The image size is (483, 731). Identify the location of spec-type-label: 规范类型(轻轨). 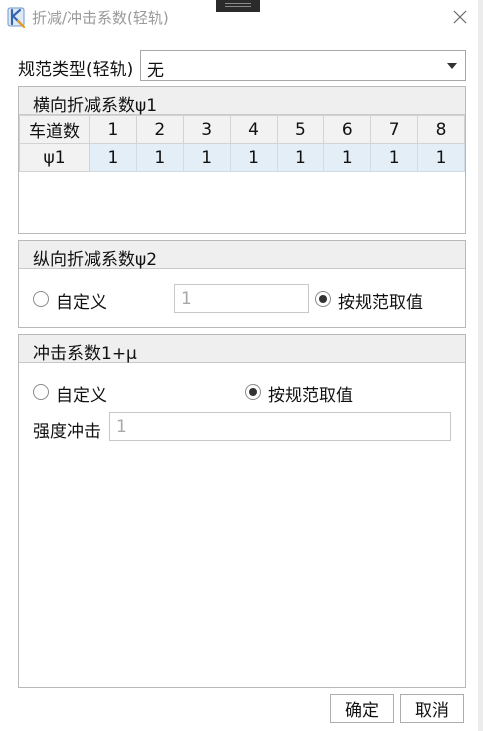
(76, 70).